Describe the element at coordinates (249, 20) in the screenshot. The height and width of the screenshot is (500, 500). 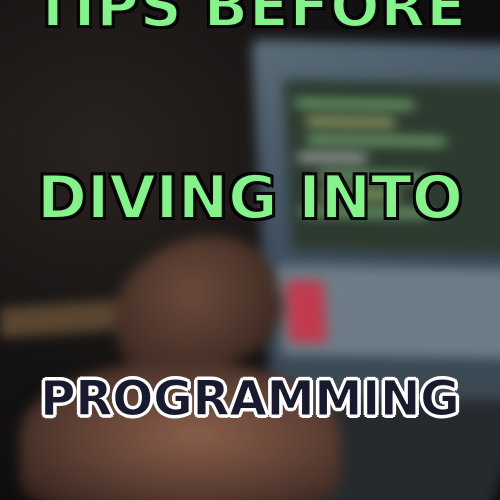
I see `headline-line-1: TIPS BEFORE` at that location.